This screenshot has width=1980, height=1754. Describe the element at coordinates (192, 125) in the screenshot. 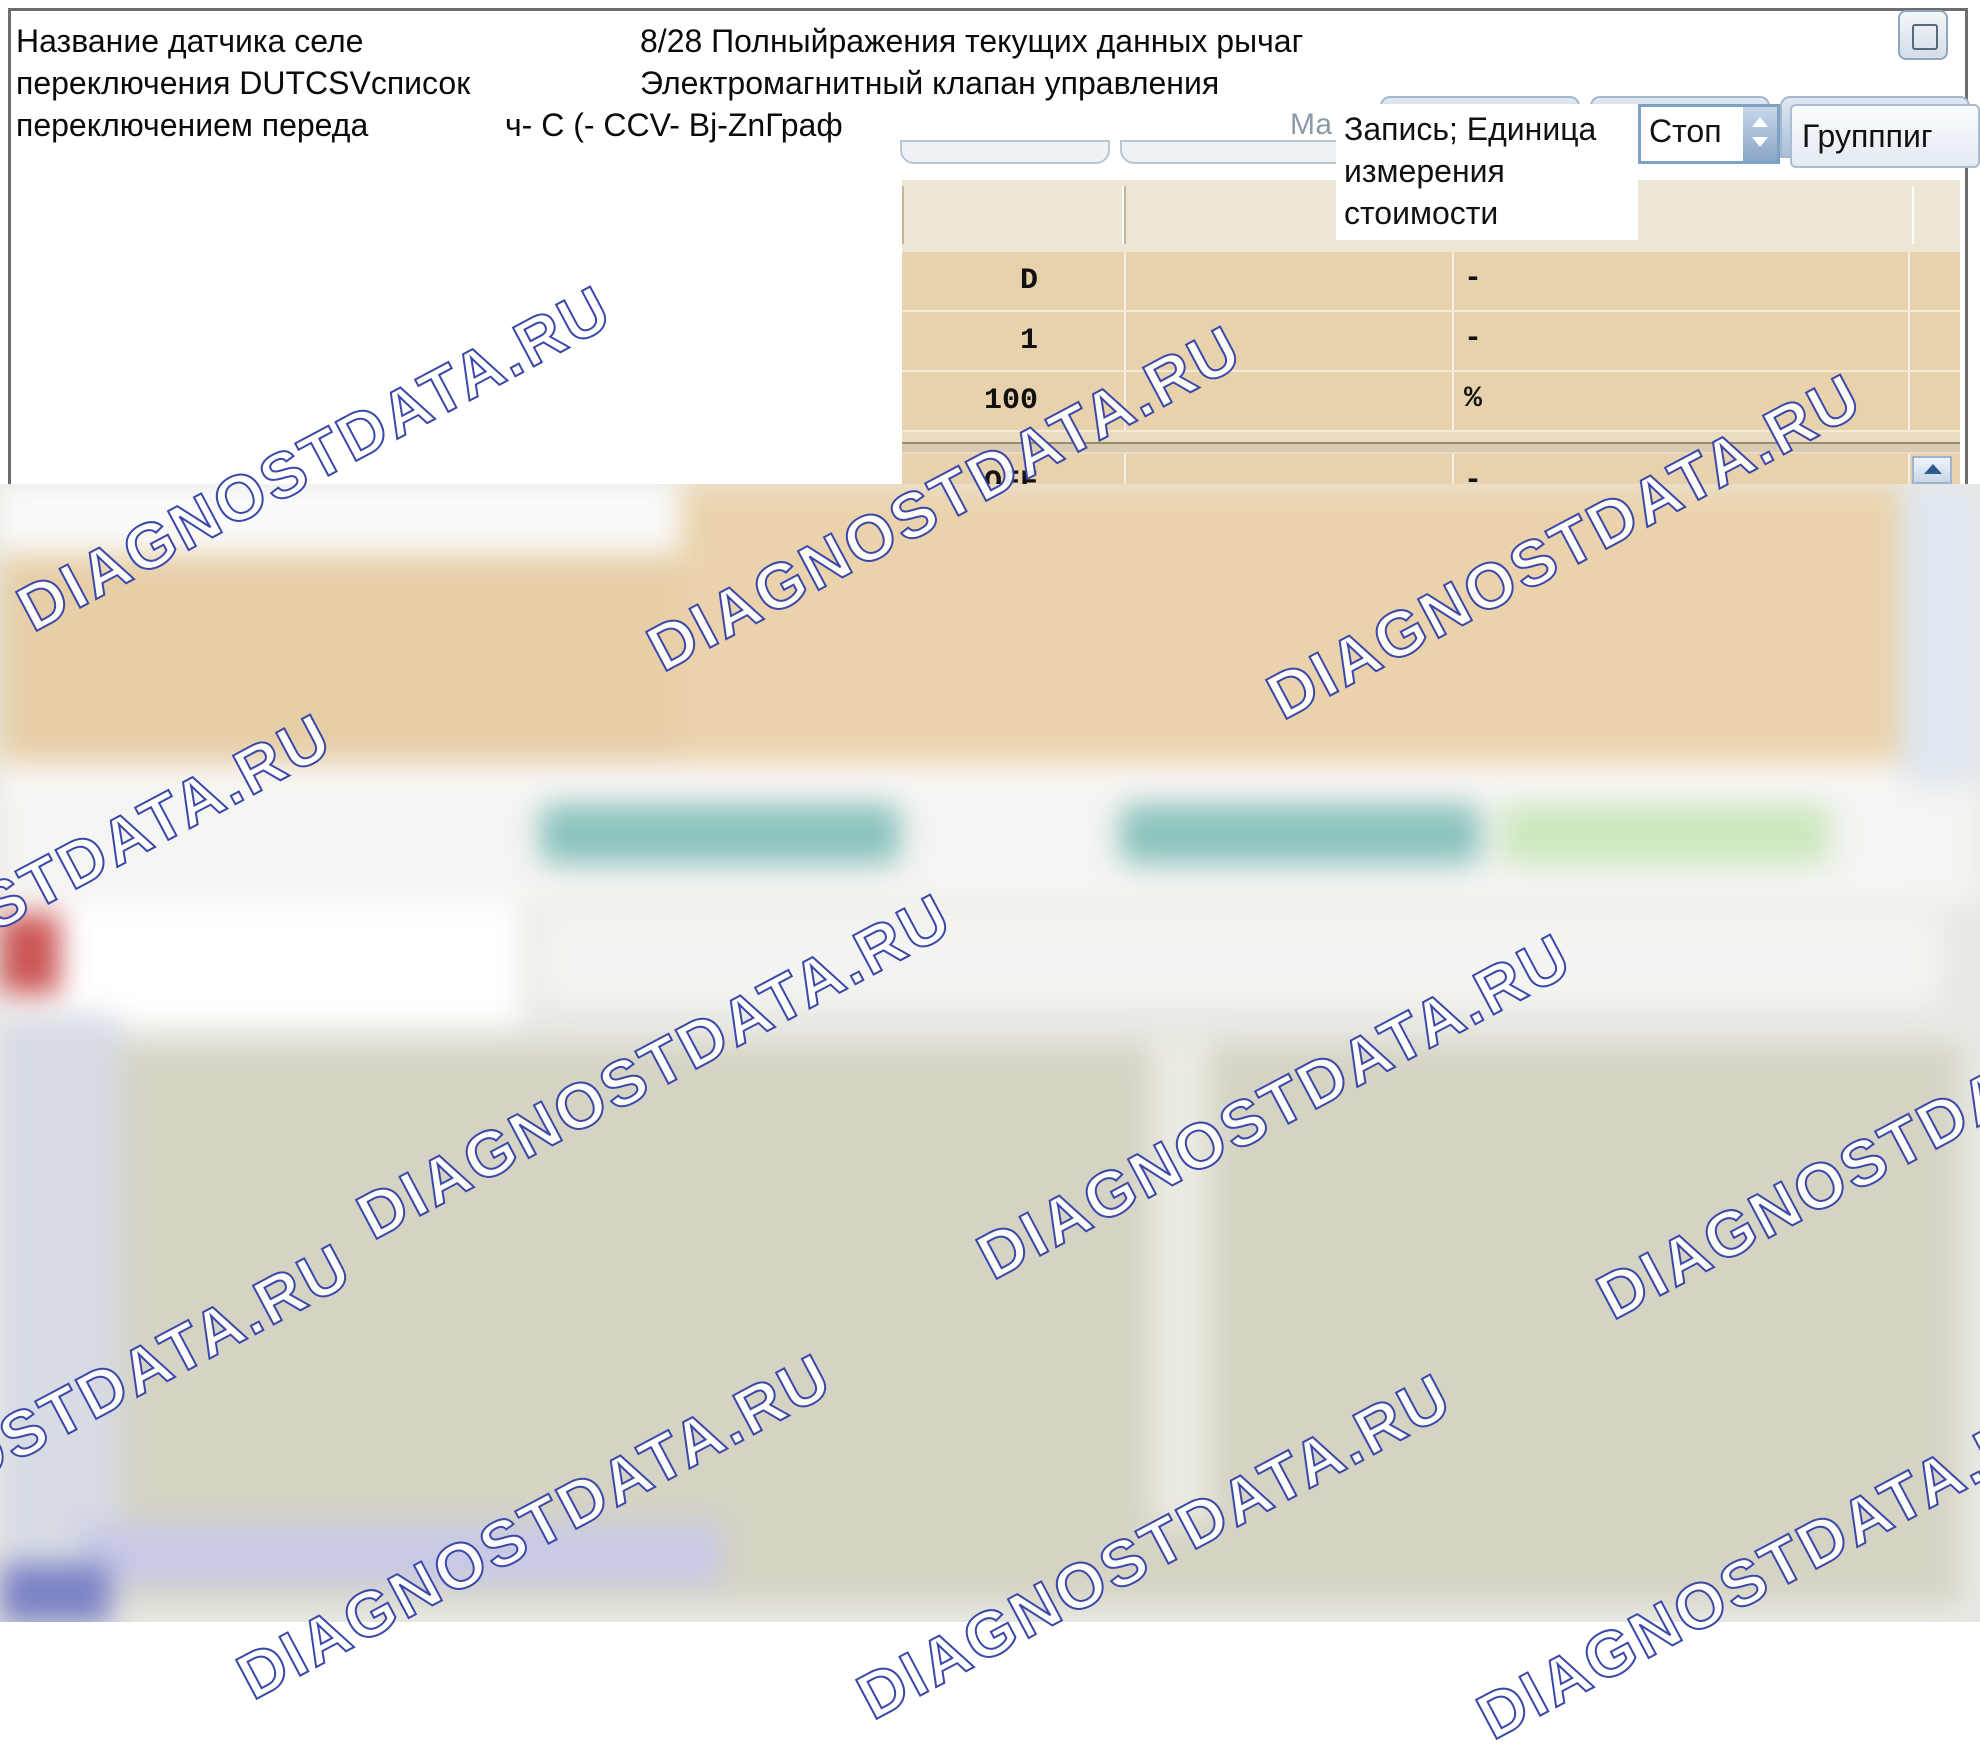

I see `sensor-name-caption-3: переключением переда` at that location.